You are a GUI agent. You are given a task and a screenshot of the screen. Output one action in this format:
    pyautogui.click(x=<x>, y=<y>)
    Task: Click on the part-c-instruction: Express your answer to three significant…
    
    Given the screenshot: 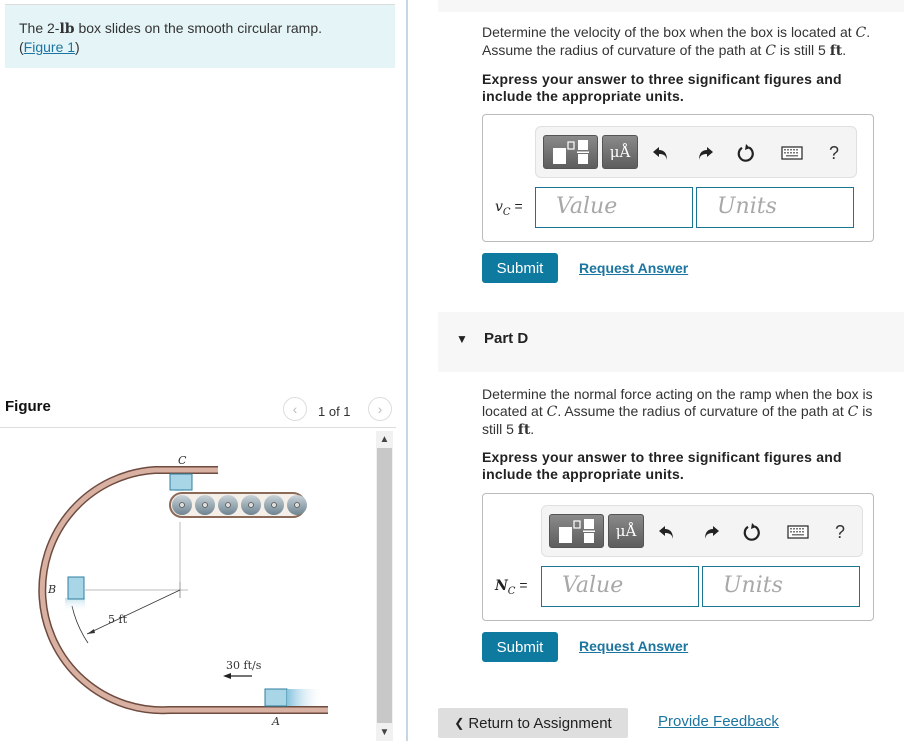 What is the action you would take?
    pyautogui.click(x=662, y=87)
    